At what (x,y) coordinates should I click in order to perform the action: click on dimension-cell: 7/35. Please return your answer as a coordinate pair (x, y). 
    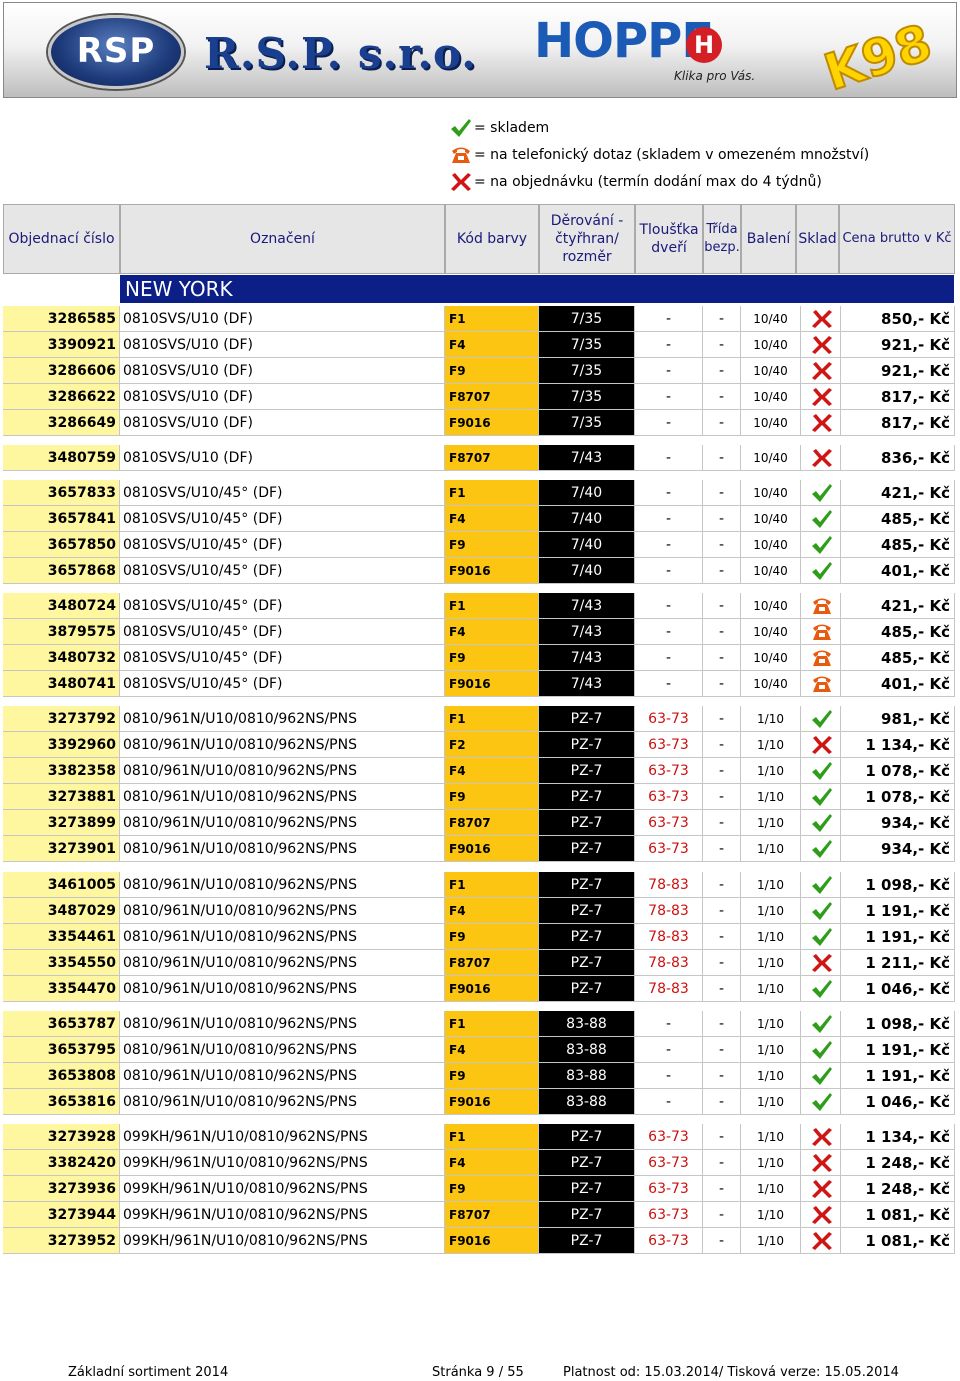
    Looking at the image, I should click on (587, 345).